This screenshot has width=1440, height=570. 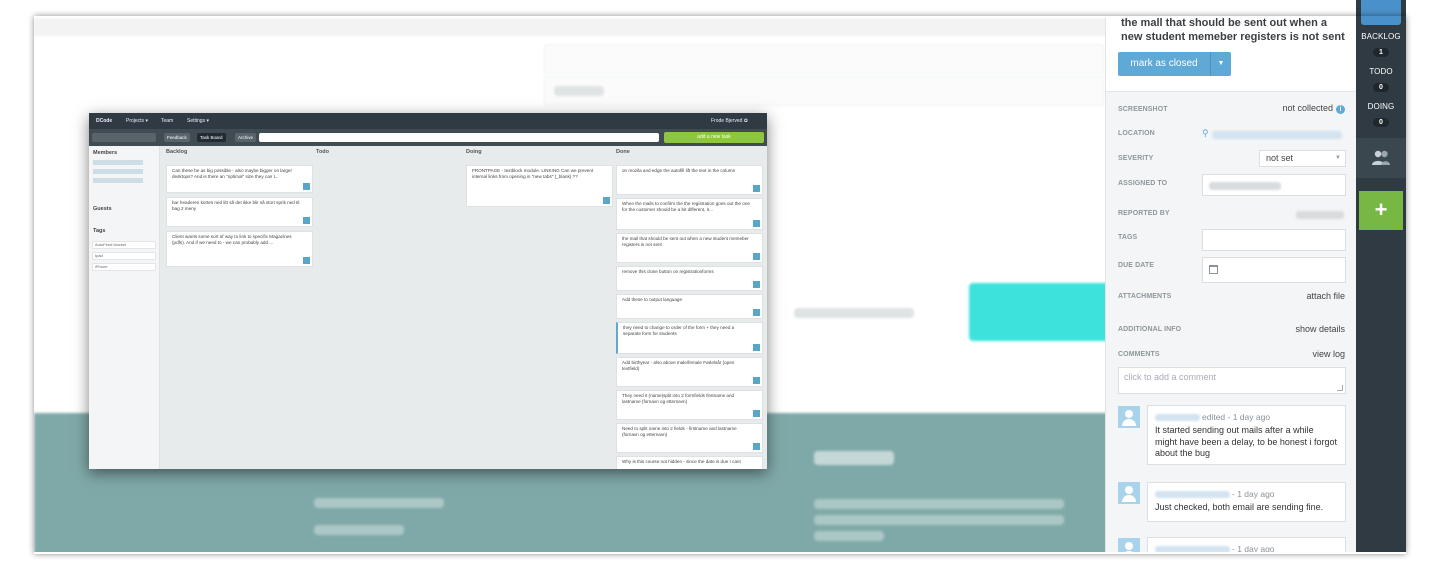 What do you see at coordinates (1220, 64) in the screenshot?
I see `chevron-down-icon: ▼` at bounding box center [1220, 64].